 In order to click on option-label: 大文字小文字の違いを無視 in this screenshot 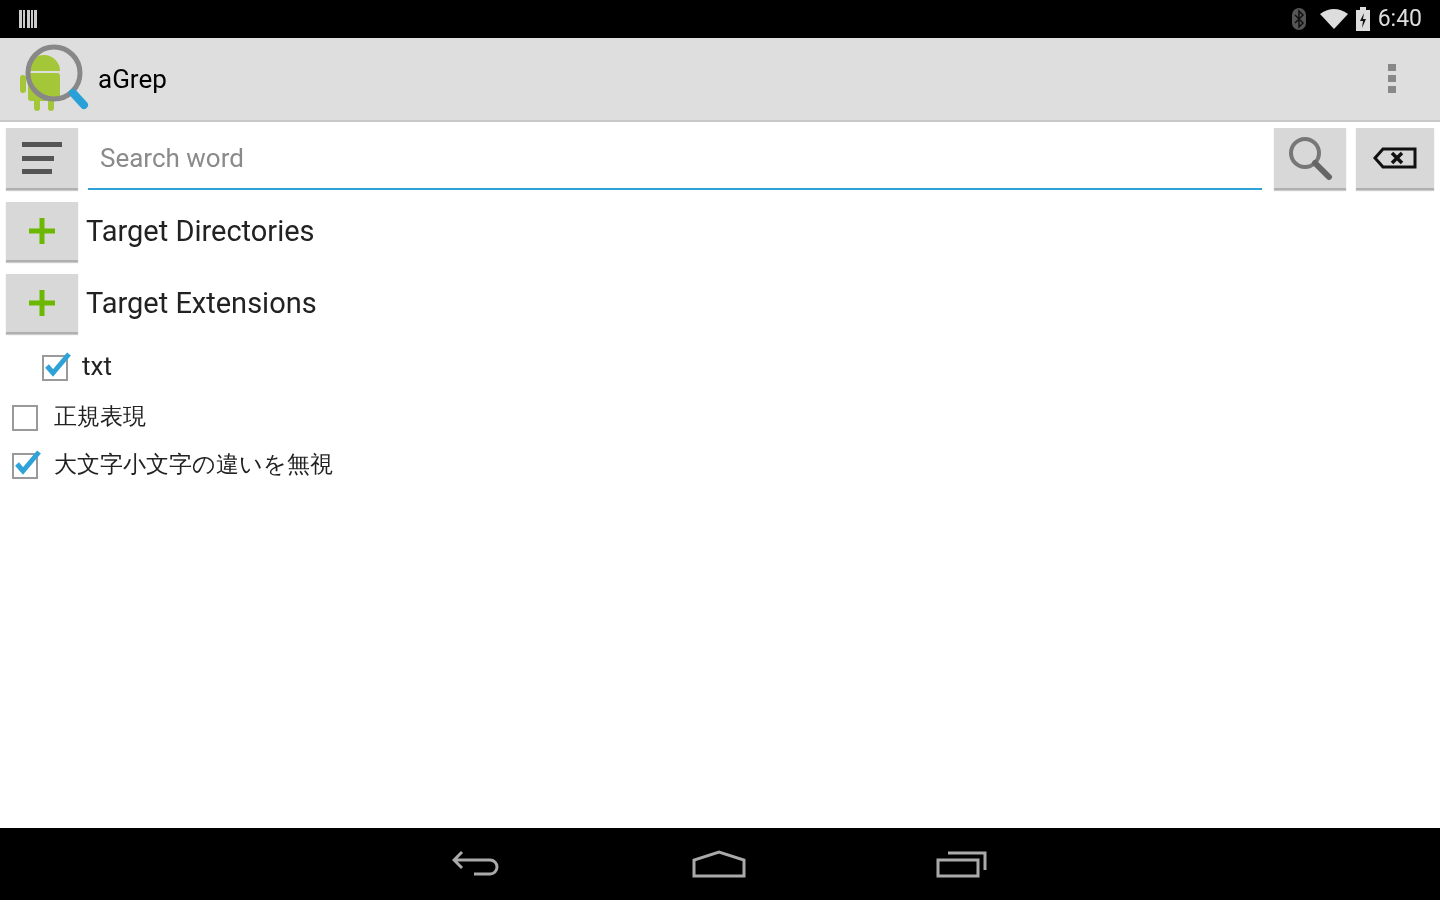, I will do `click(193, 464)`.